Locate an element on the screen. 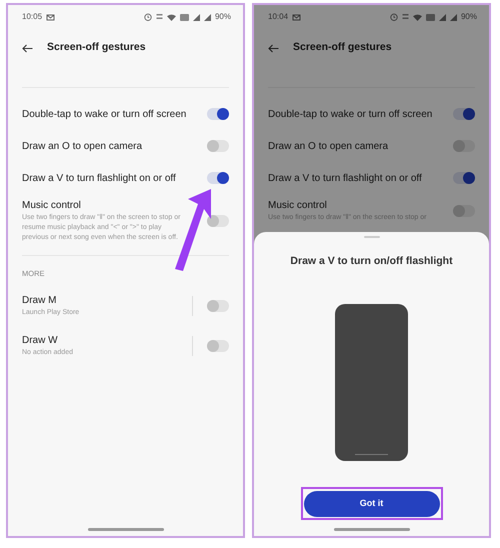 This screenshot has width=500, height=548. status-time: 10:04 is located at coordinates (278, 17).